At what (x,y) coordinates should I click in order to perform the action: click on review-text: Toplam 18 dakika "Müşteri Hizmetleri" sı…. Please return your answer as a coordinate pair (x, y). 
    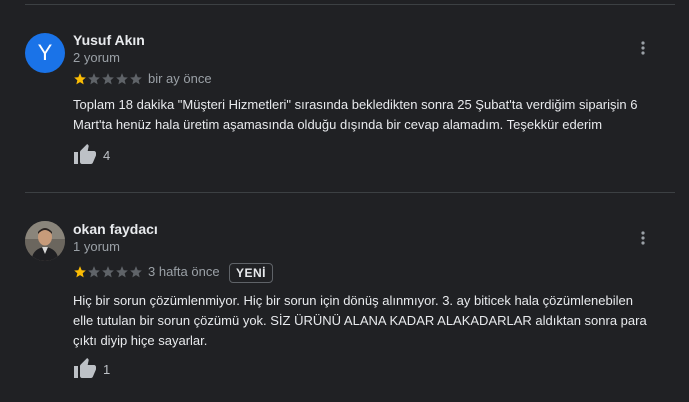
    Looking at the image, I should click on (355, 114).